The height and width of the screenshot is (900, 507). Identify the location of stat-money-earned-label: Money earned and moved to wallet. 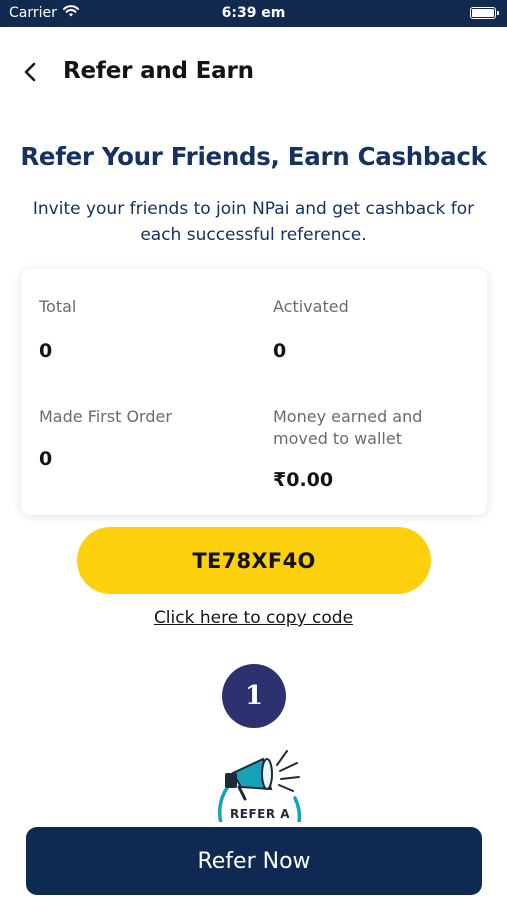
(348, 427).